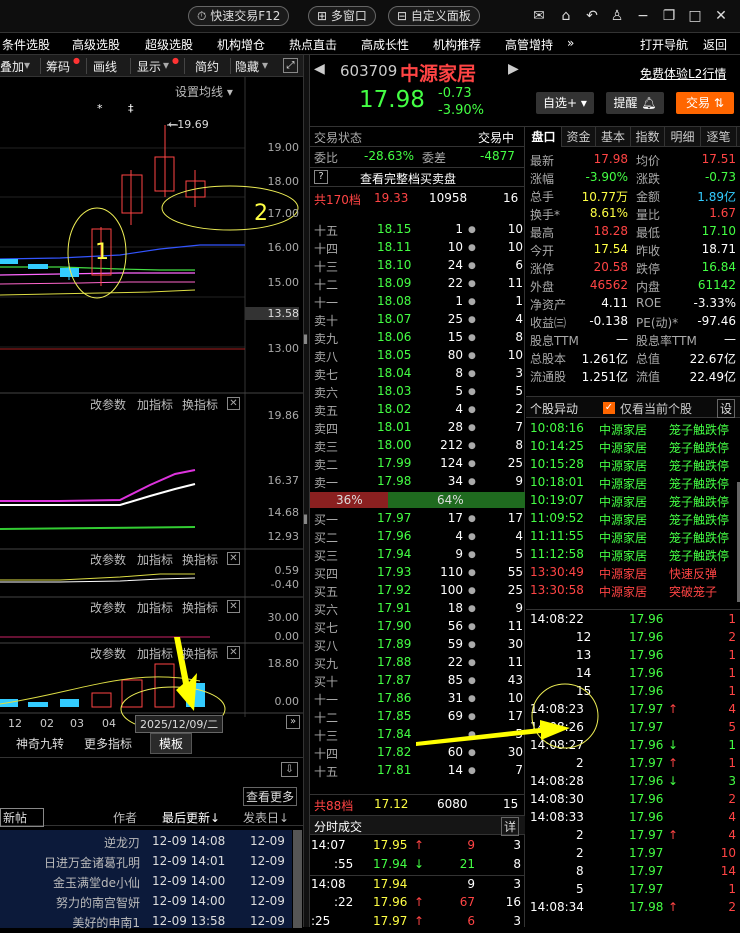  I want to click on view-more-button: 查看更多, so click(270, 796).